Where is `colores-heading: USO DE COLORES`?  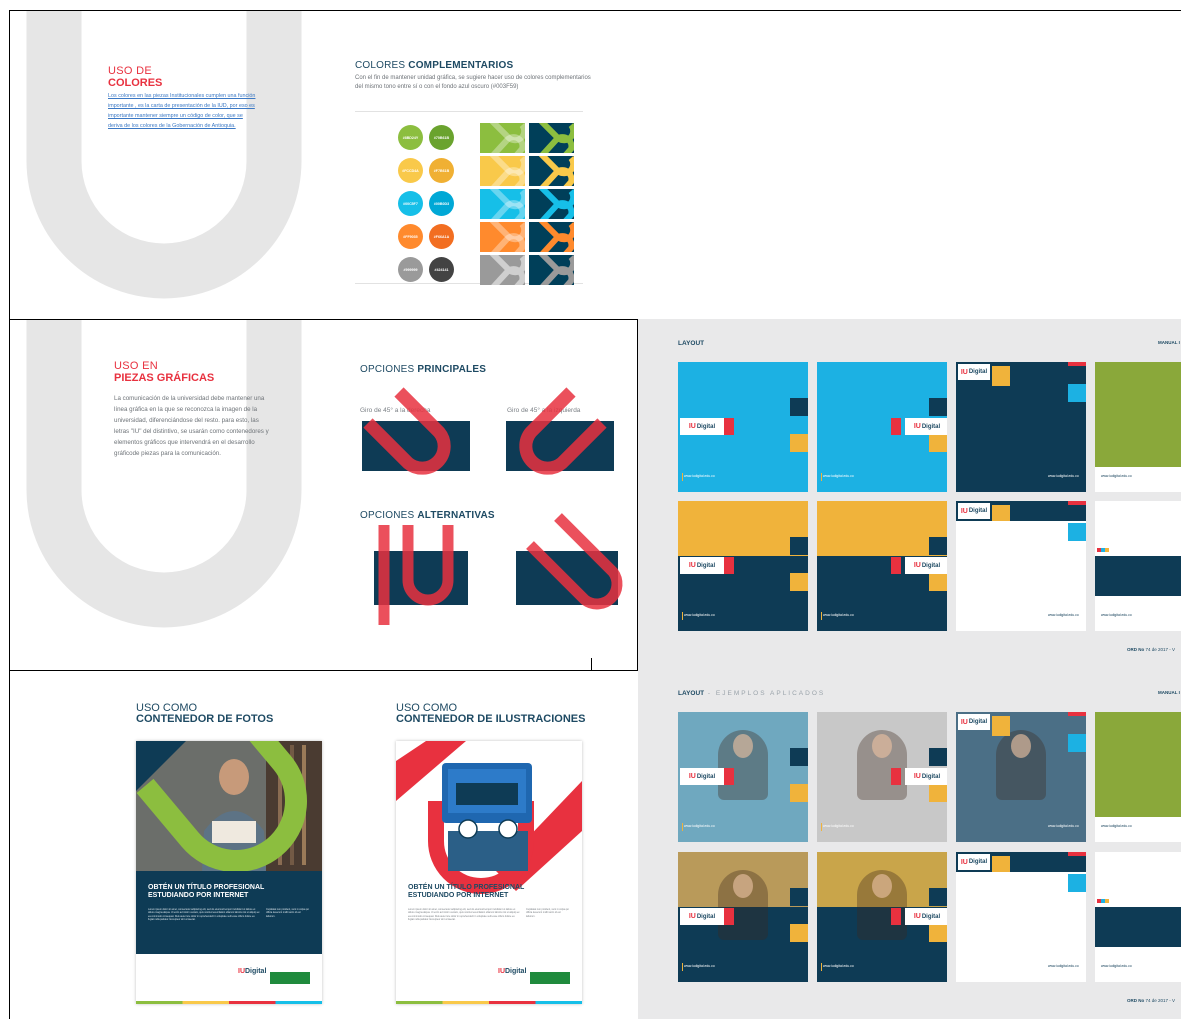
colores-heading: USO DE COLORES is located at coordinates (135, 77).